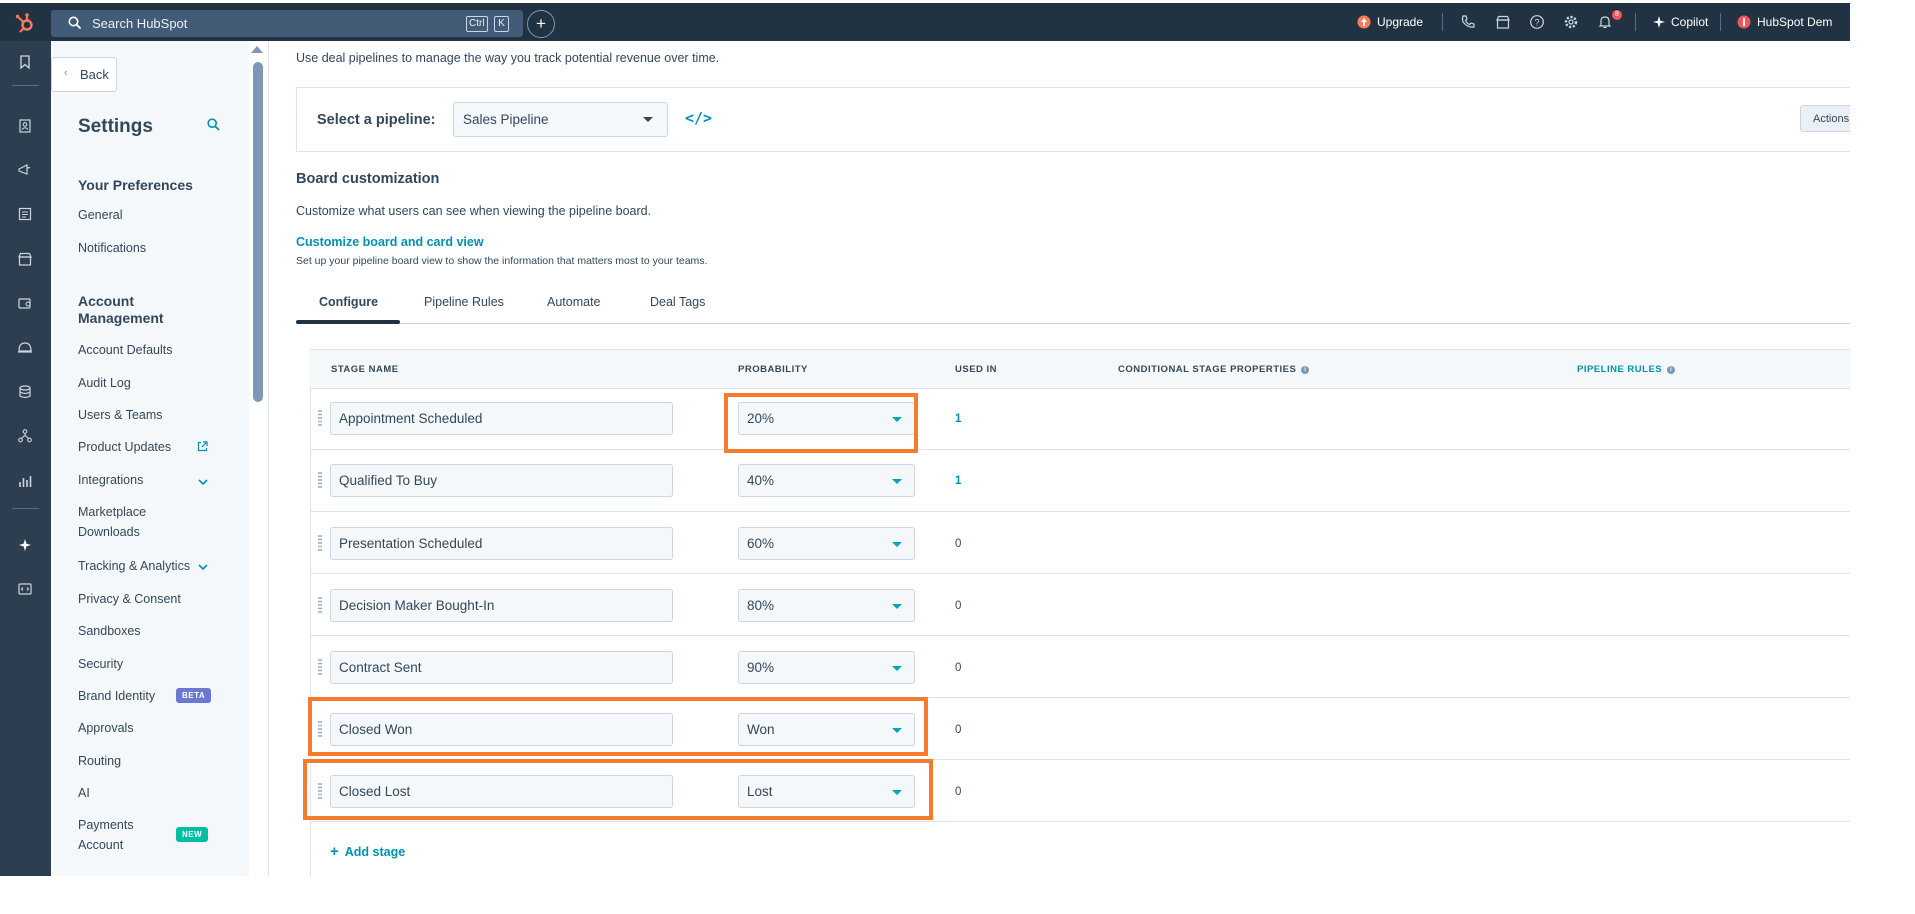 This screenshot has height=914, width=1915. What do you see at coordinates (104, 383) in the screenshot?
I see `sidebar-item-audit-log: Audit Log` at bounding box center [104, 383].